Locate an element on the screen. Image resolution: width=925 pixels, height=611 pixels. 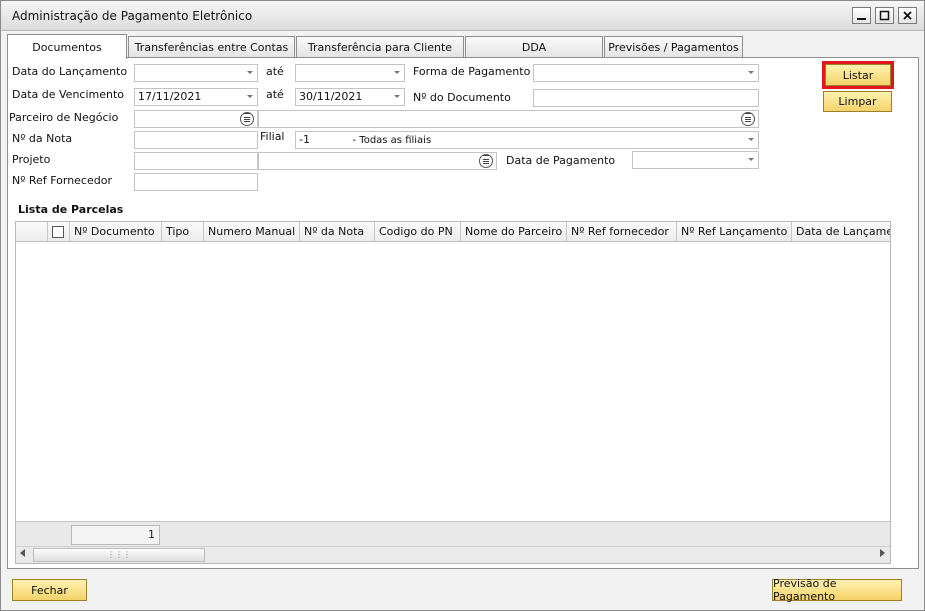
close-button is located at coordinates (907, 15).